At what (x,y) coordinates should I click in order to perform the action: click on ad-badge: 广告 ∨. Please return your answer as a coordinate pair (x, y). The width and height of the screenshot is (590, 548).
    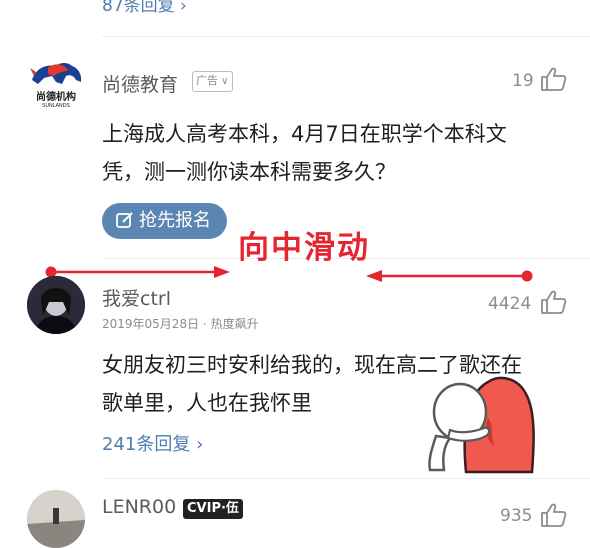
    Looking at the image, I should click on (212, 81).